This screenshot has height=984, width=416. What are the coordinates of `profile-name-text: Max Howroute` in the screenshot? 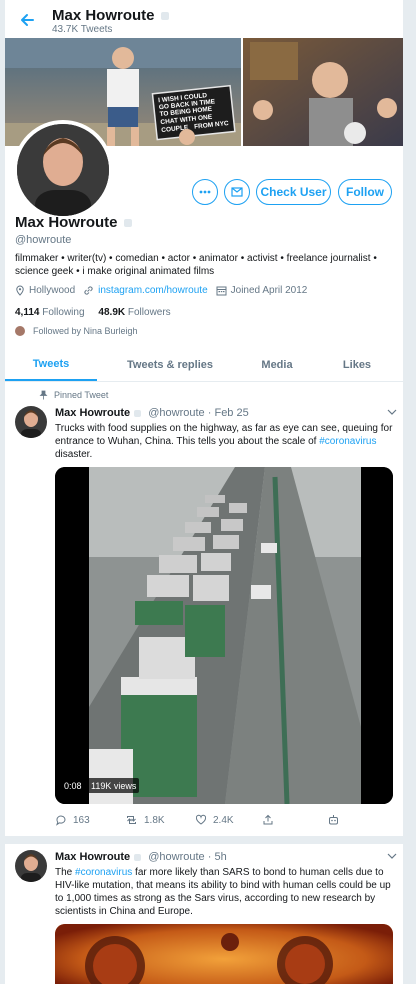 It's located at (66, 222).